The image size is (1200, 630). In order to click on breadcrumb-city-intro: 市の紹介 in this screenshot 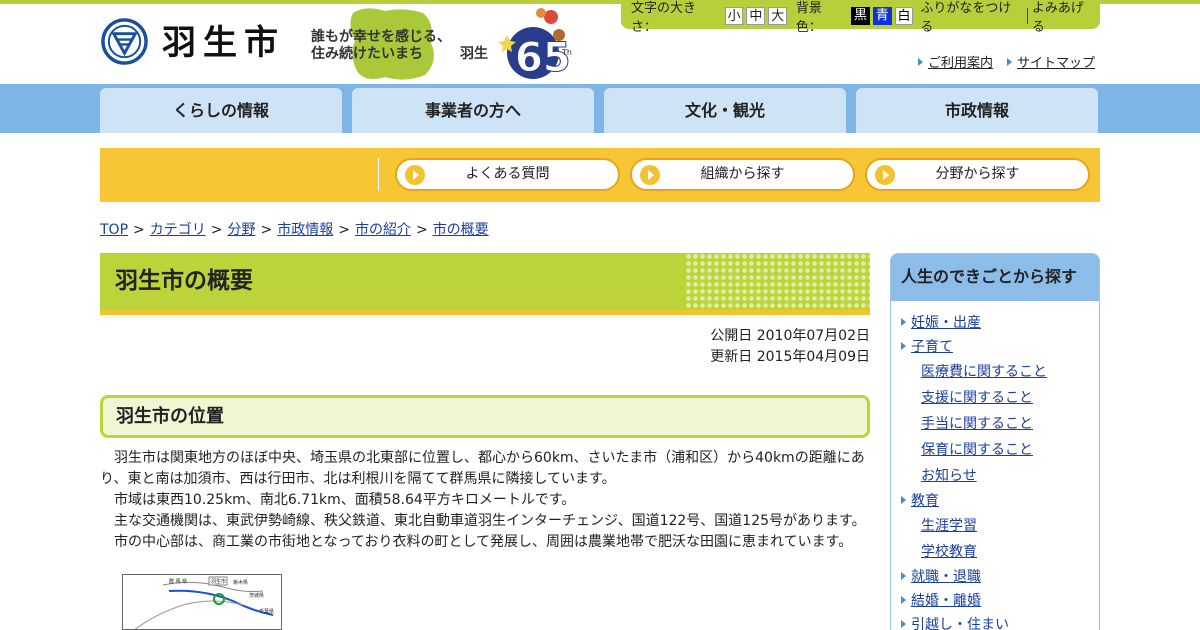, I will do `click(383, 230)`.